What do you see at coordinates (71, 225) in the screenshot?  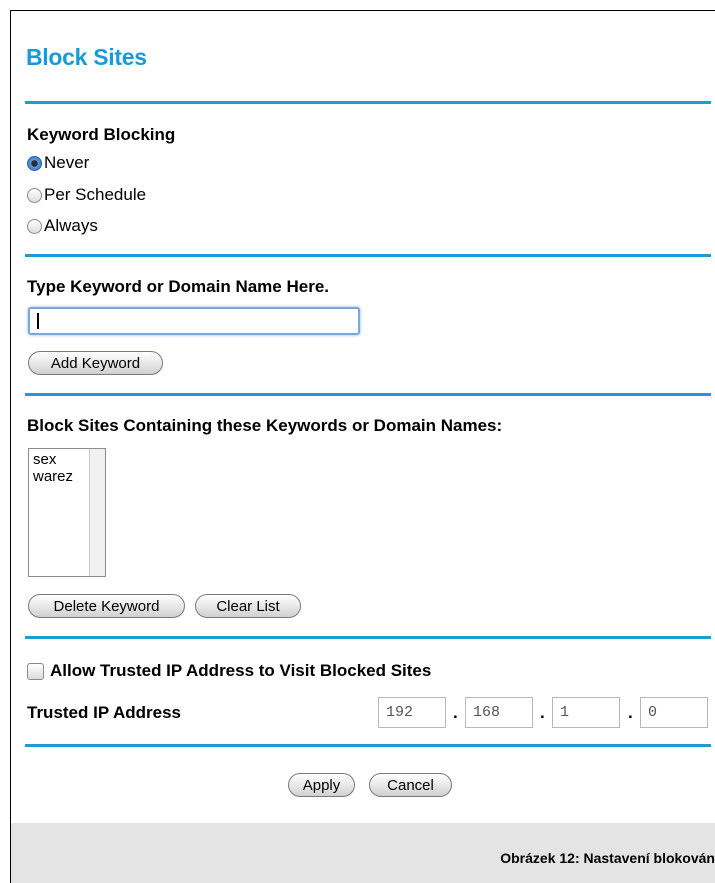 I see `radio-label: Always` at bounding box center [71, 225].